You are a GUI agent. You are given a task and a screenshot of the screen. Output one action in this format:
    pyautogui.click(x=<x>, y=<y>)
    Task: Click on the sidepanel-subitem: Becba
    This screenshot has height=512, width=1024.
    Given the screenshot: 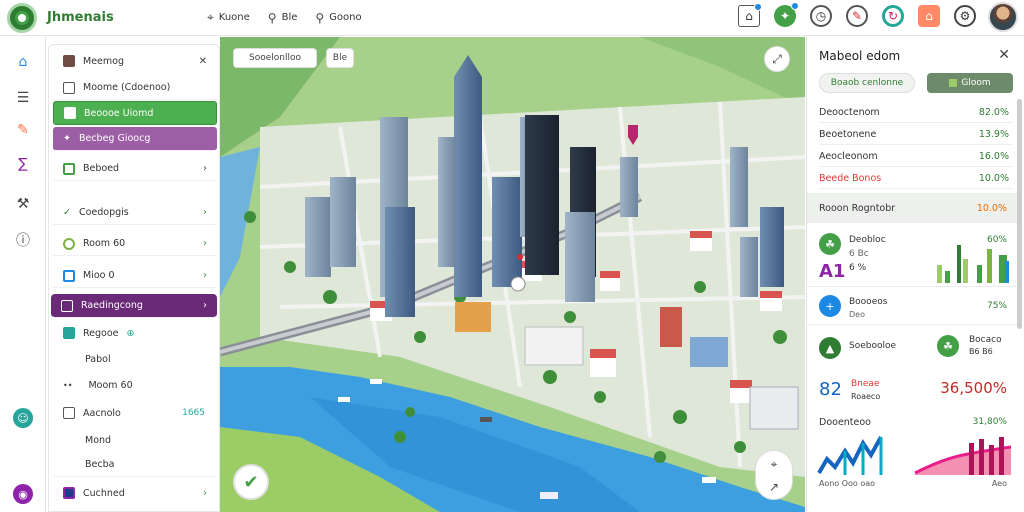 What is the action you would take?
    pyautogui.click(x=135, y=465)
    